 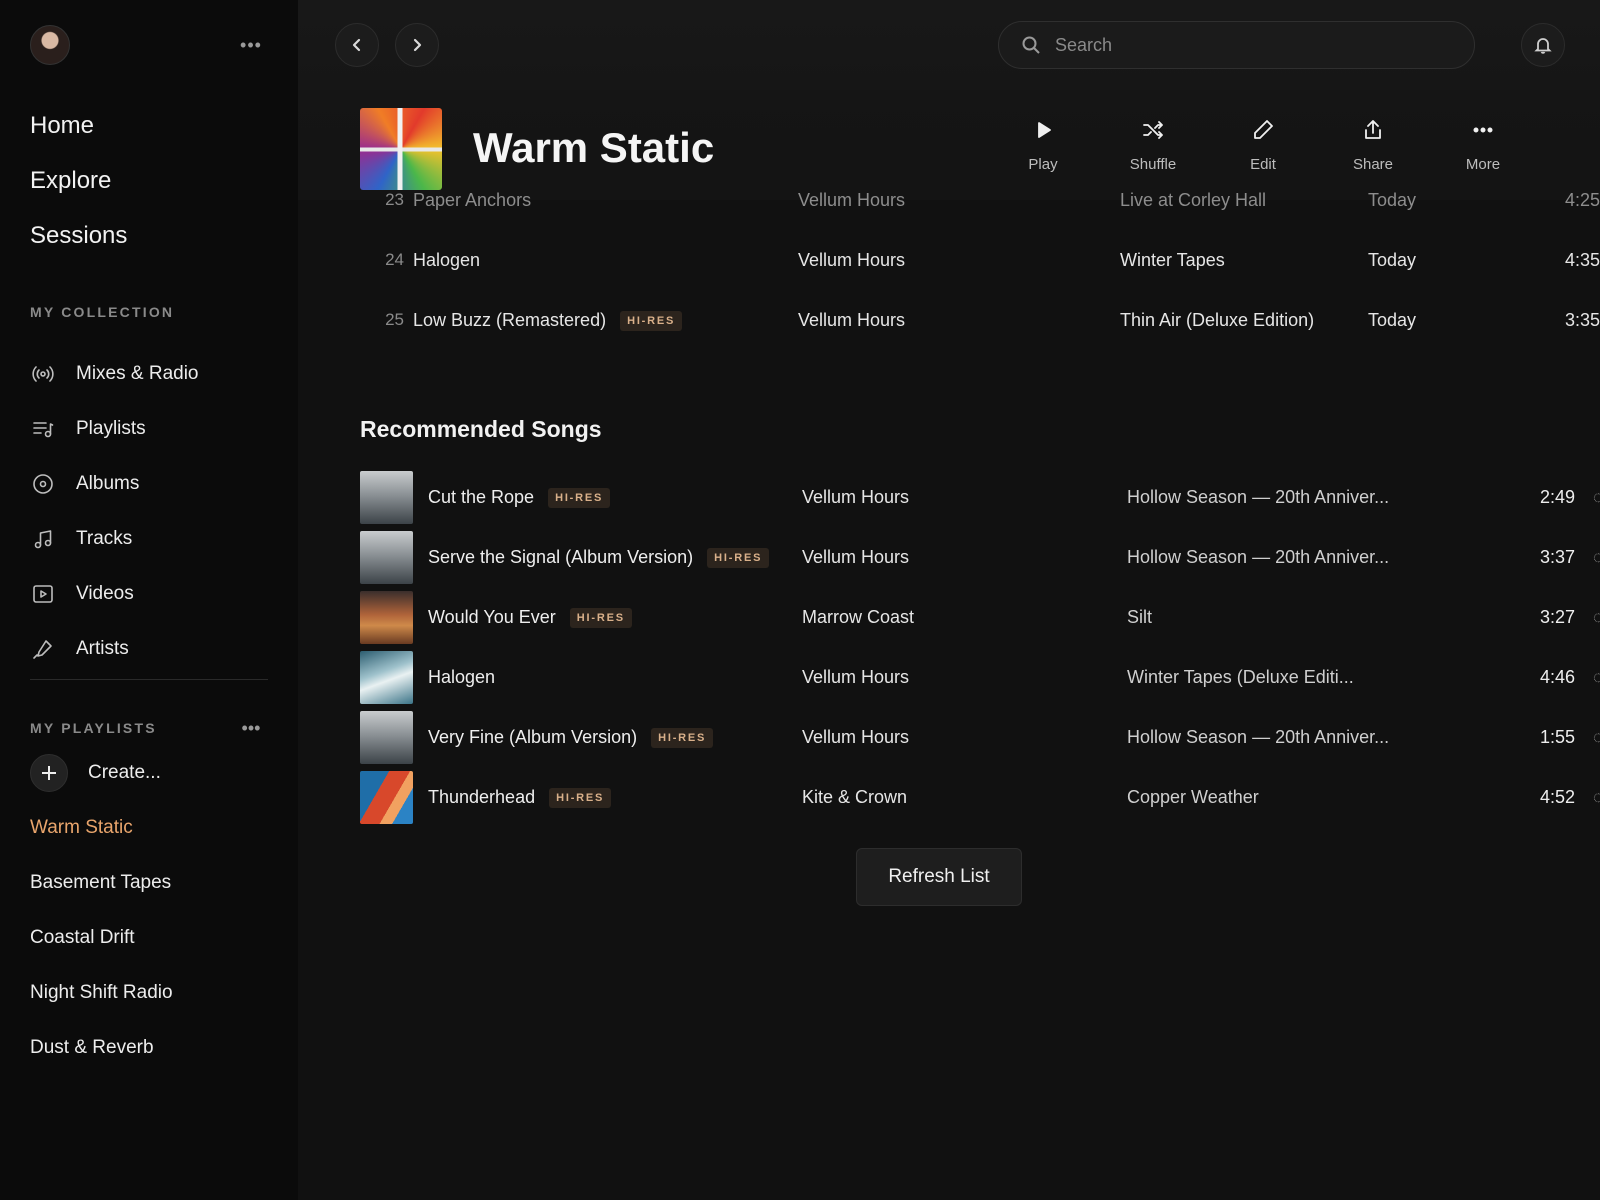 What do you see at coordinates (1483, 145) in the screenshot?
I see `more-button: More` at bounding box center [1483, 145].